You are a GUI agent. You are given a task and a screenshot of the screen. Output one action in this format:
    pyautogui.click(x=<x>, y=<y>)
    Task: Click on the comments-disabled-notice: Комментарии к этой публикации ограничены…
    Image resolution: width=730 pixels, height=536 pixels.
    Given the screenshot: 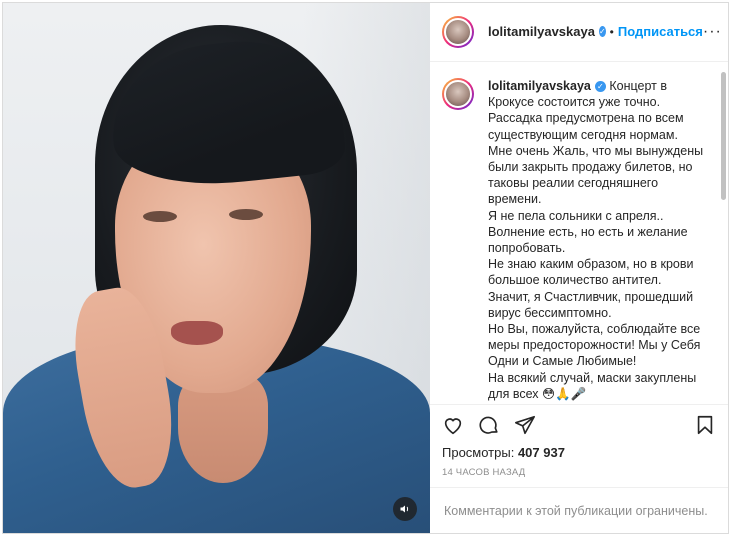 What is the action you would take?
    pyautogui.click(x=579, y=510)
    